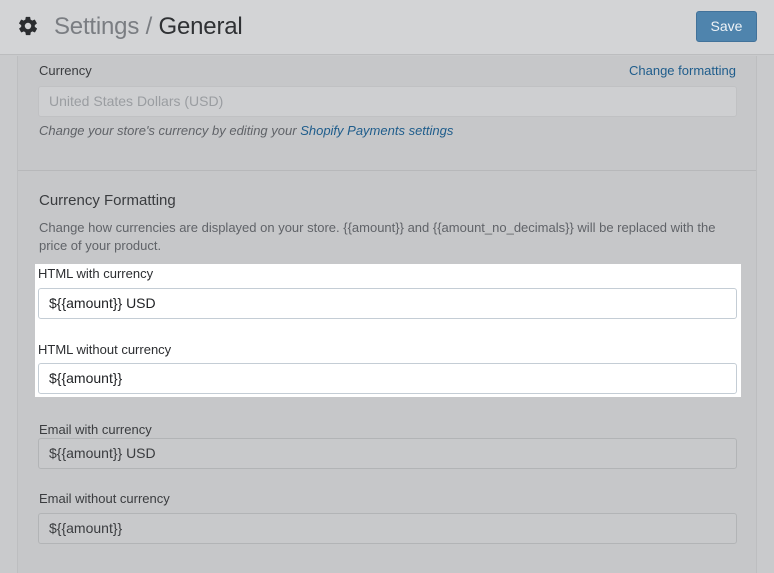 The image size is (774, 573). What do you see at coordinates (96, 273) in the screenshot?
I see `html-with-currency-label: HTML with currency` at bounding box center [96, 273].